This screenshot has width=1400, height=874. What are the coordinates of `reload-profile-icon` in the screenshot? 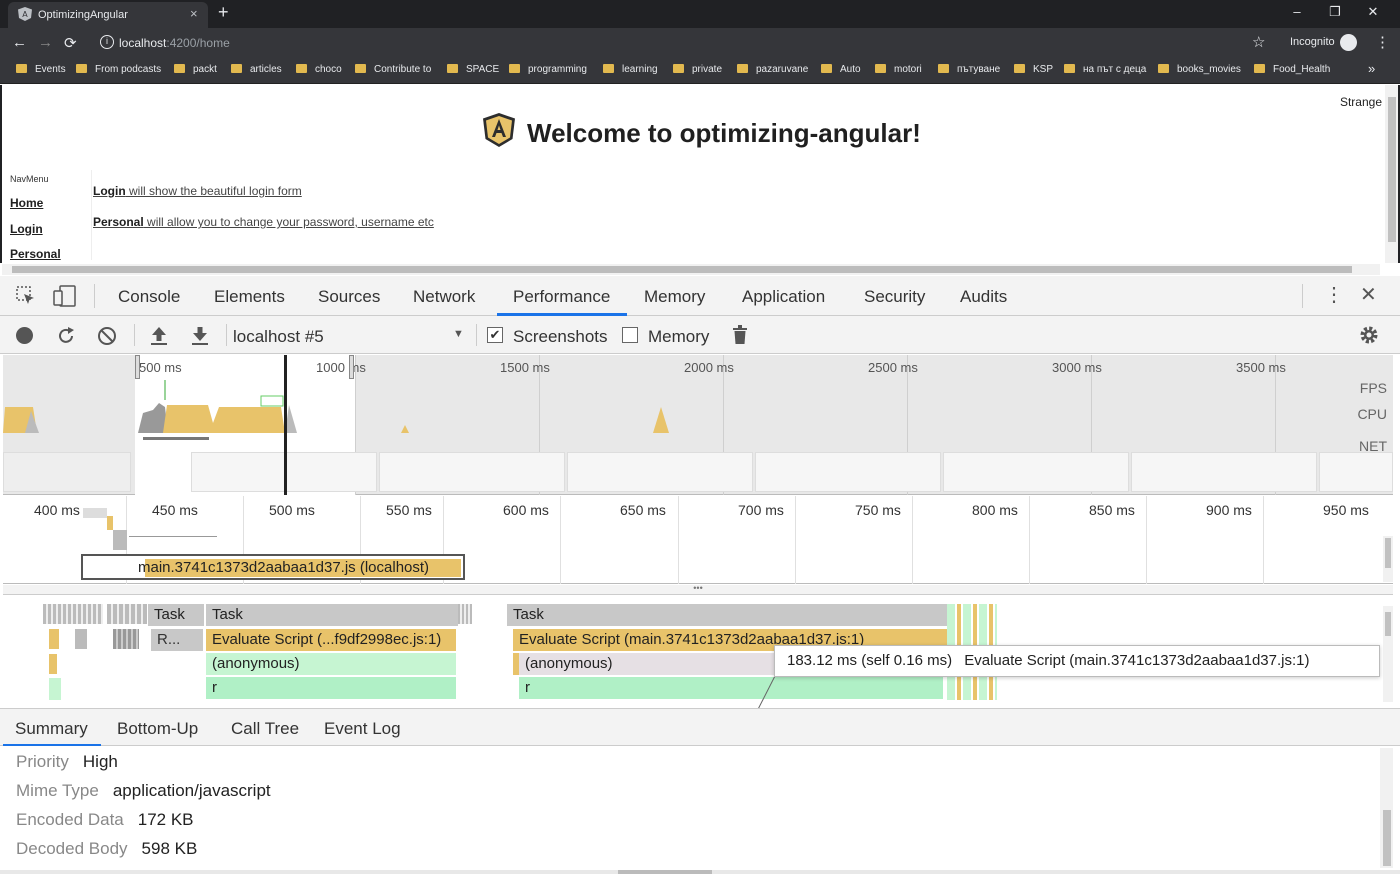 It's located at (66, 336).